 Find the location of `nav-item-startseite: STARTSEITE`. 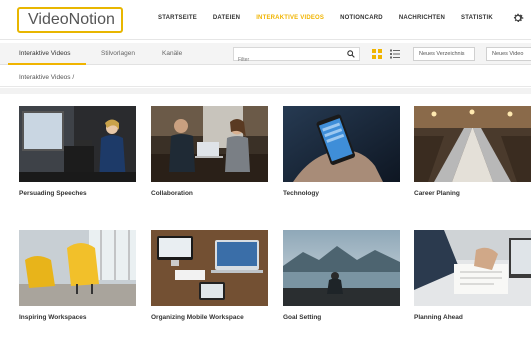

nav-item-startseite: STARTSEITE is located at coordinates (177, 18).